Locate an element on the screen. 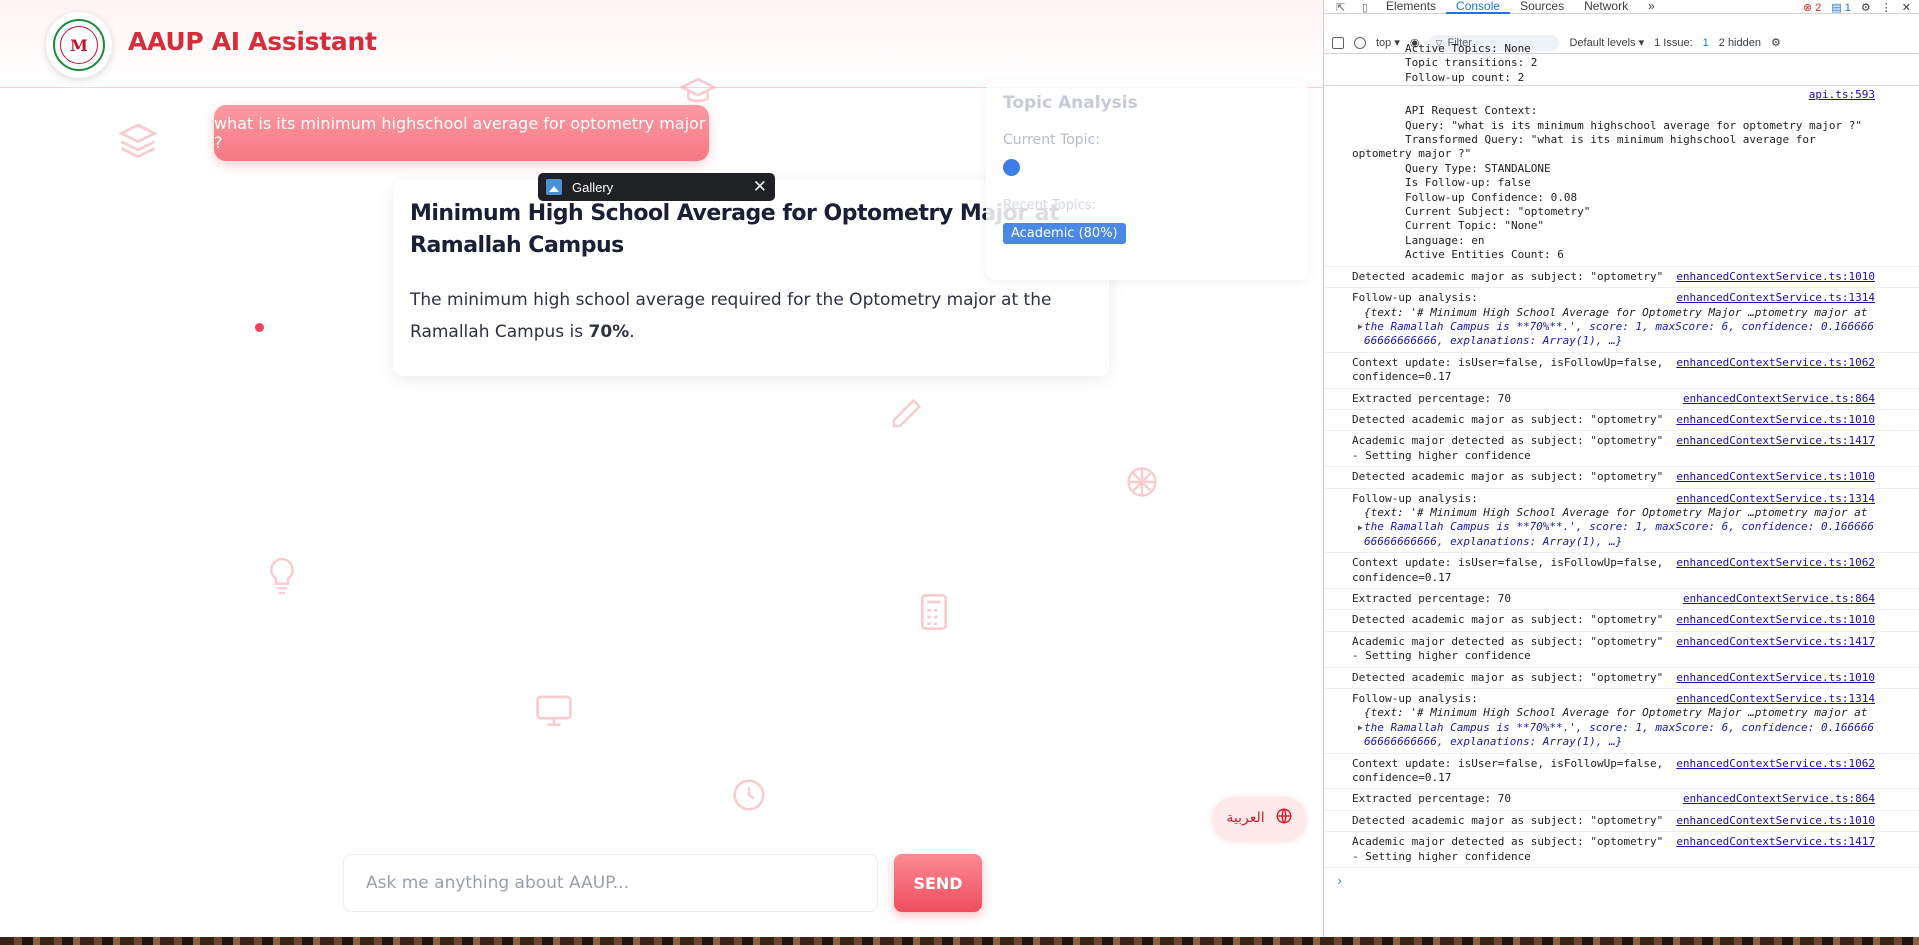  status-dot is located at coordinates (259, 327).